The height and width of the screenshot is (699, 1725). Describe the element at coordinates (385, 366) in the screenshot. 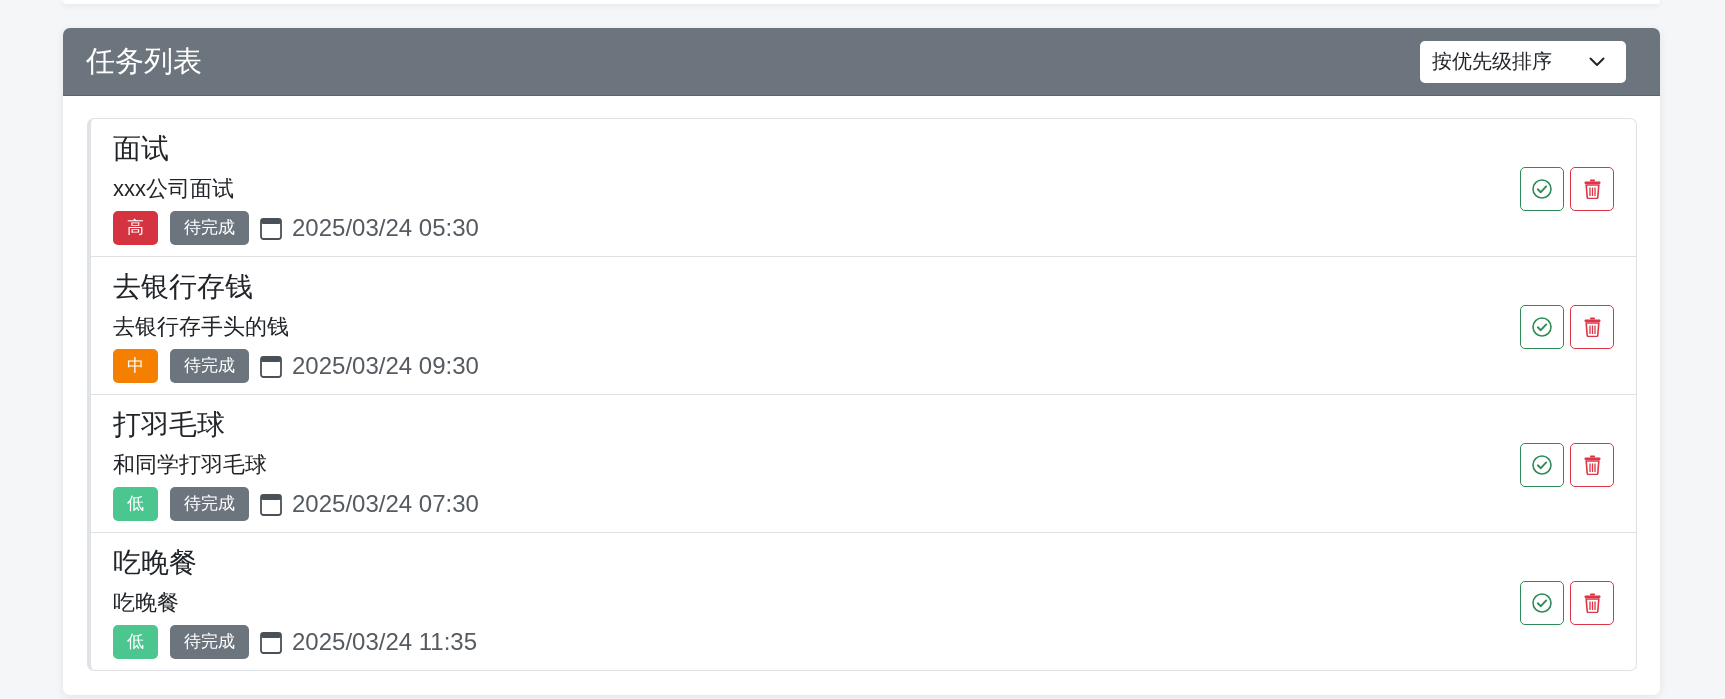

I see `due-date: 2025/03/24 09:30` at that location.